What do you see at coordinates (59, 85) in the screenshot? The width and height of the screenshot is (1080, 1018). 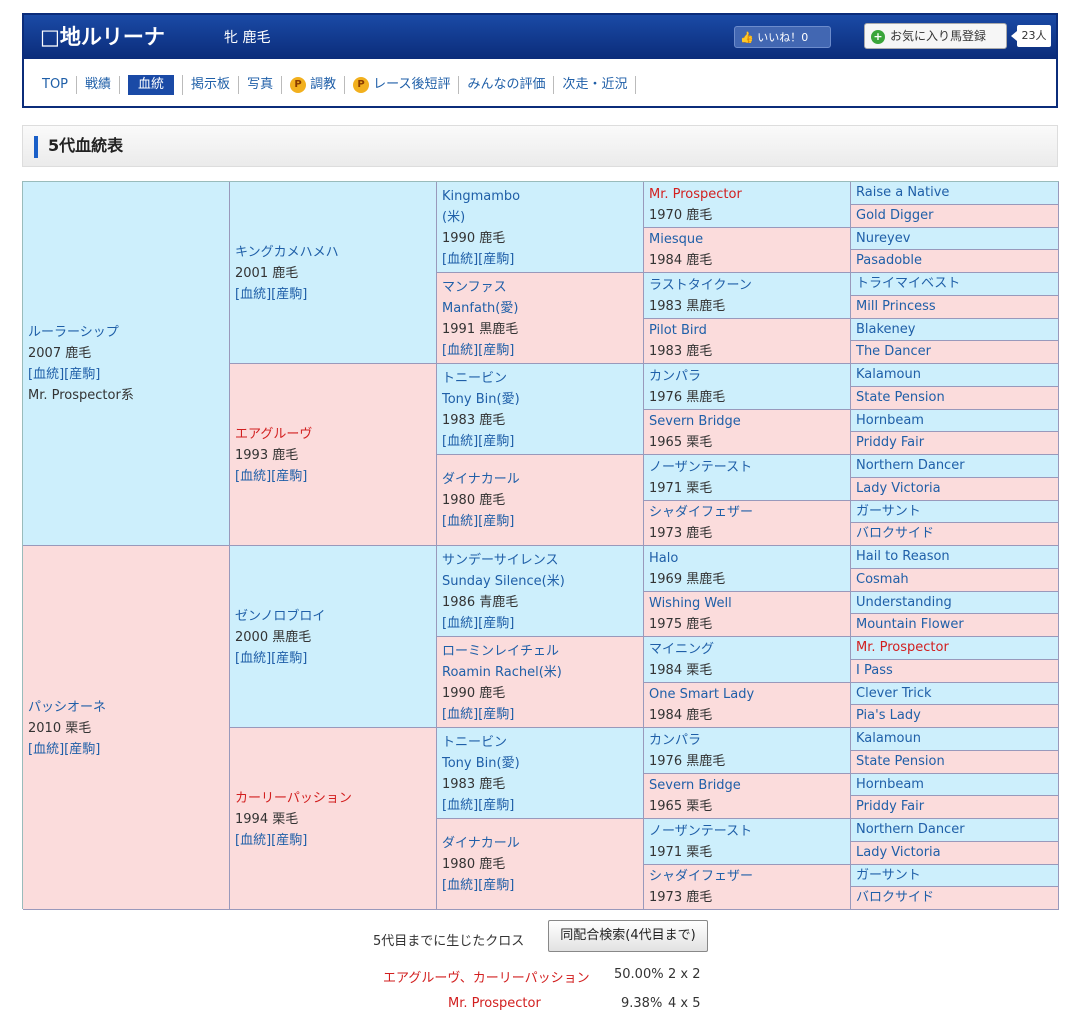 I see `tab-top: TOP` at bounding box center [59, 85].